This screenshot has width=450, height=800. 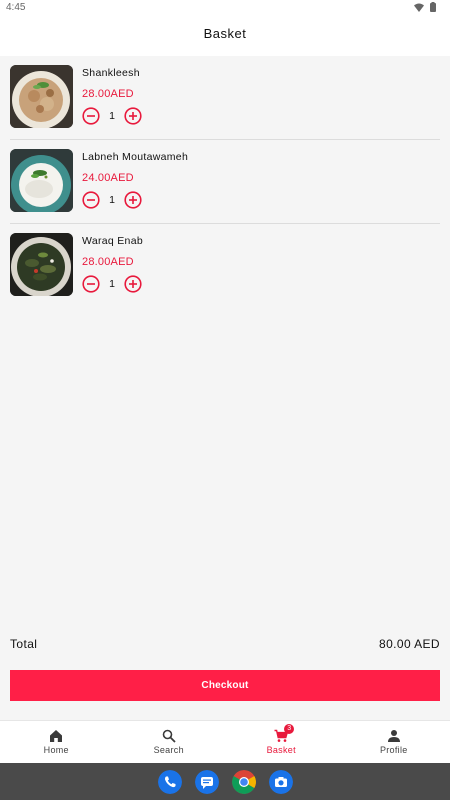 I want to click on nav-item-profile: Profile, so click(x=394, y=742).